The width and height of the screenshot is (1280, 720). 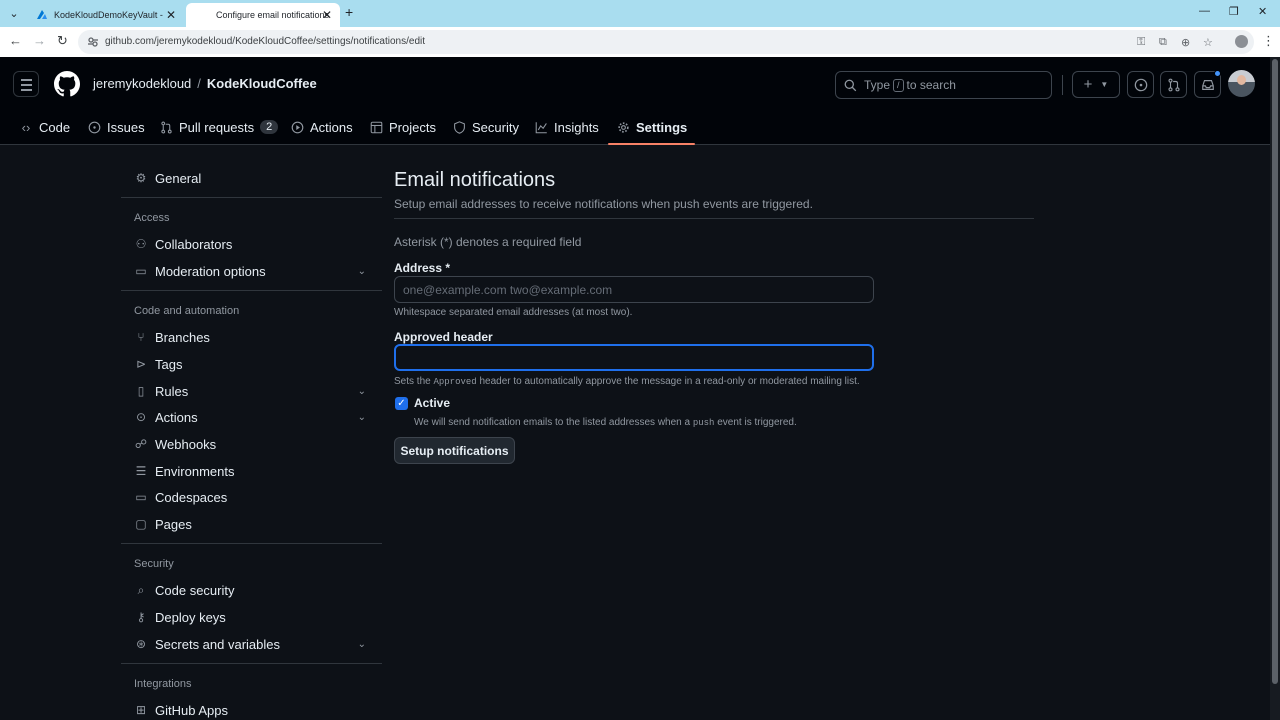 I want to click on create-new-button: + ▼, so click(x=1096, y=84).